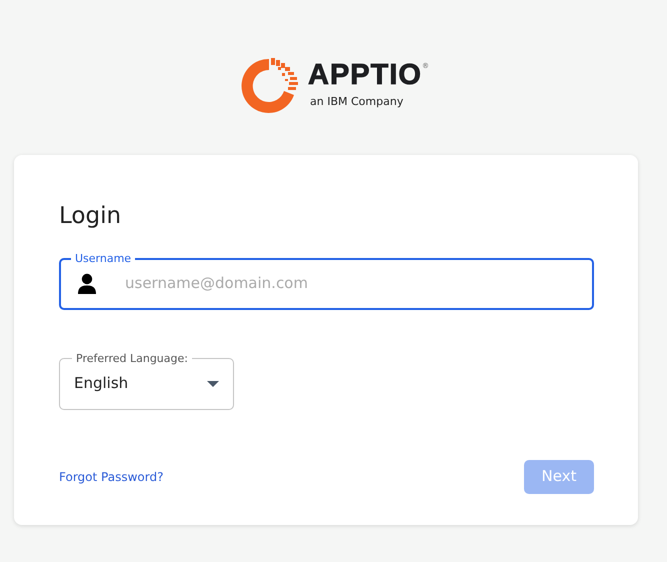  I want to click on forgot-password-link: Forgot Password?, so click(111, 477).